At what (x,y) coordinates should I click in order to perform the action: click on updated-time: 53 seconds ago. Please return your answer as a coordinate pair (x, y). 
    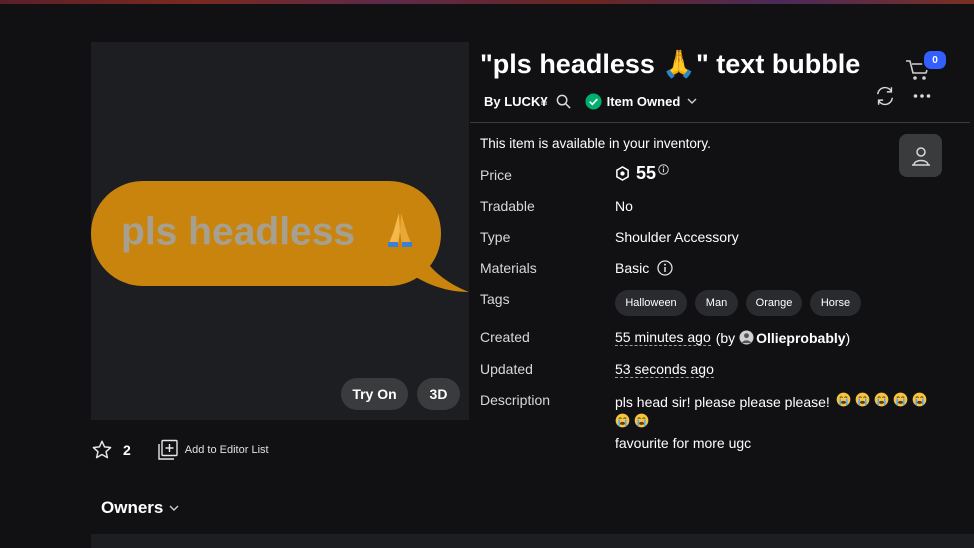
    Looking at the image, I should click on (664, 369).